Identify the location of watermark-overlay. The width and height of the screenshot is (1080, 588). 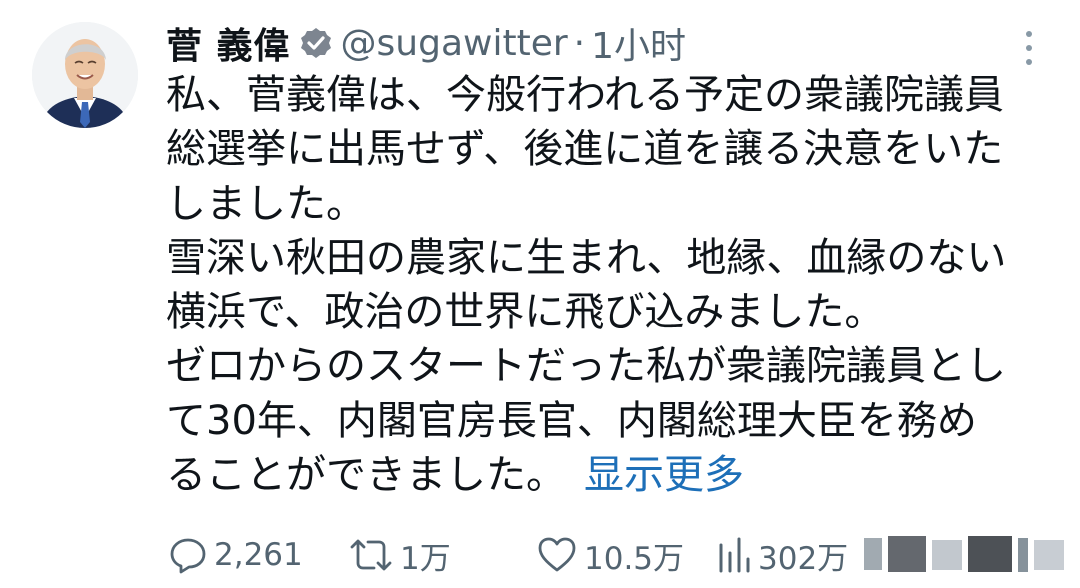
(965, 555).